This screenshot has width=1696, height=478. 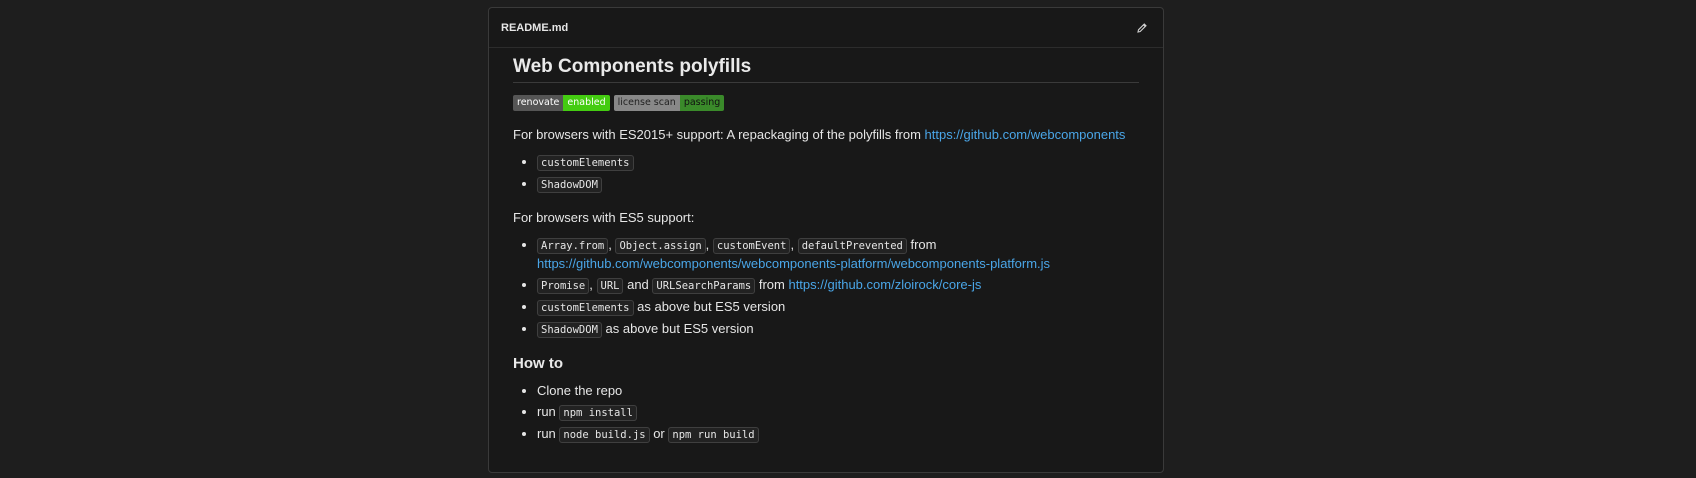 What do you see at coordinates (1025, 134) in the screenshot?
I see `webcomponents-link: https://github.com/webcomponents` at bounding box center [1025, 134].